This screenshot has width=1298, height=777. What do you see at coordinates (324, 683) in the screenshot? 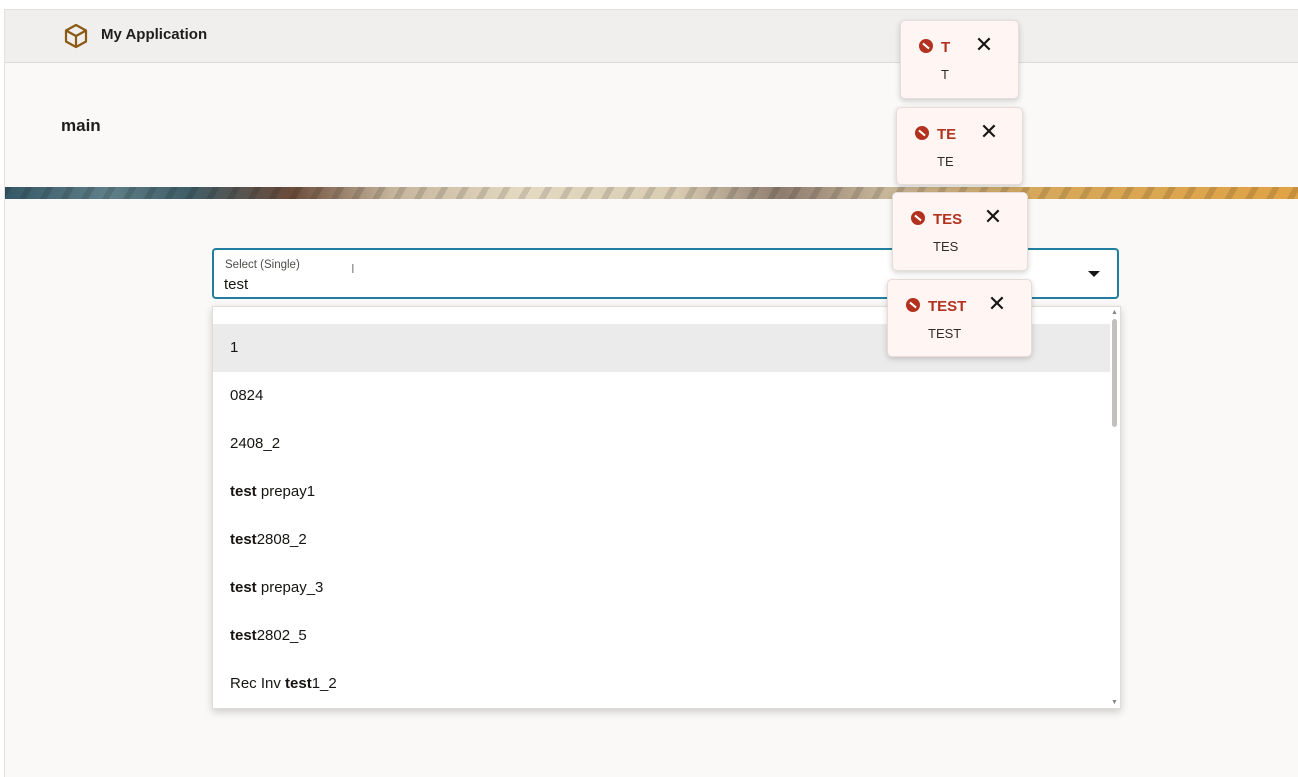
I see `option-text: 1_2` at bounding box center [324, 683].